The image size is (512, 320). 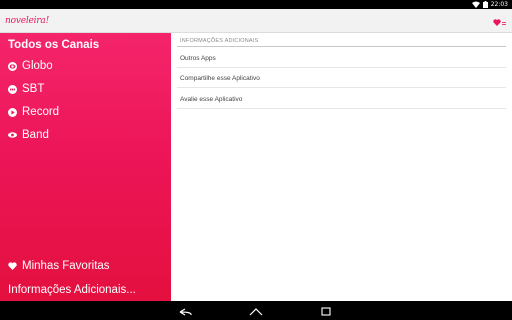 What do you see at coordinates (85, 66) in the screenshot?
I see `drawer-item-globo: Globo` at bounding box center [85, 66].